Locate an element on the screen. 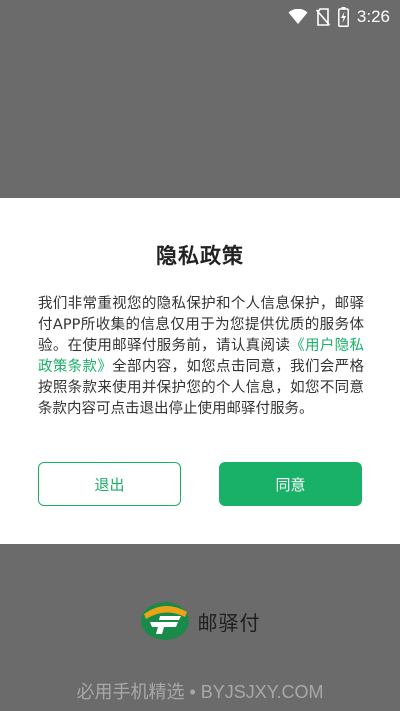  no-sim-icon is located at coordinates (322, 17).